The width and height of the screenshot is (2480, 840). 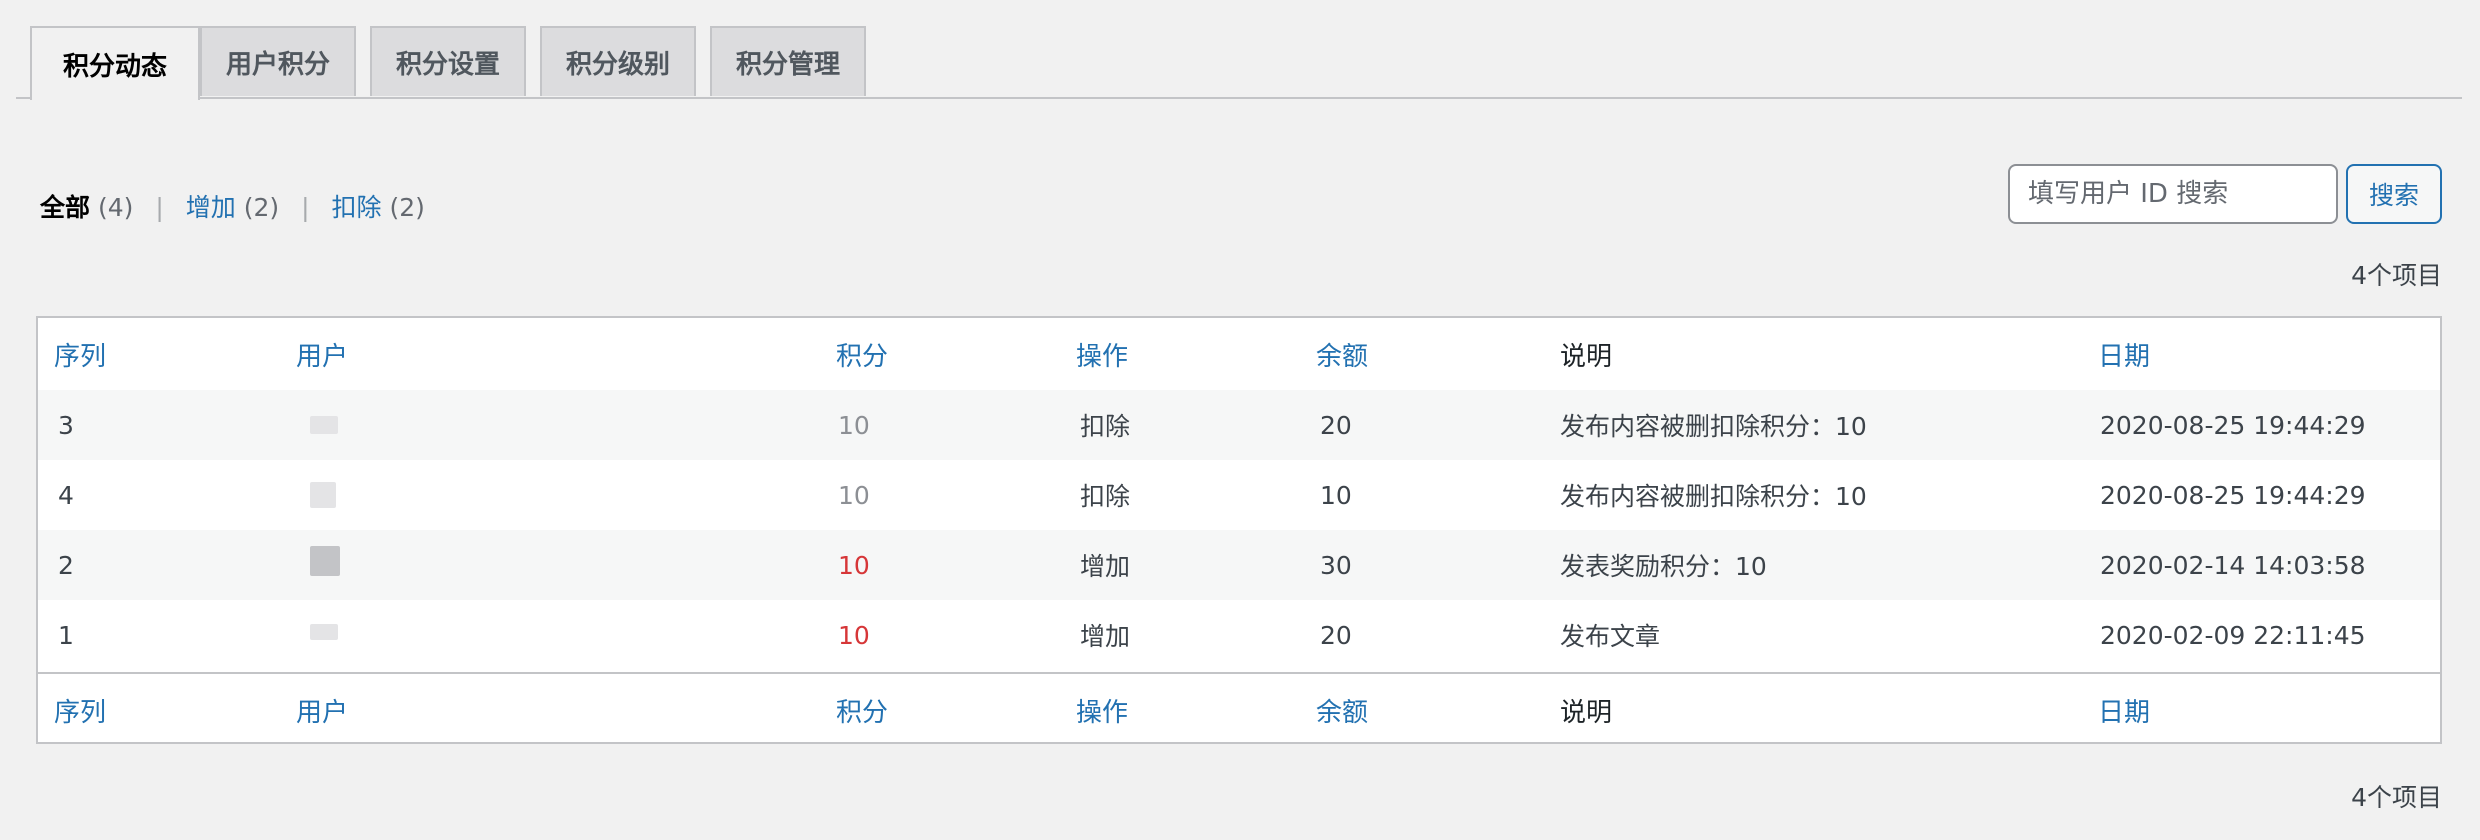 I want to click on item-count-bottom: 4个项目, so click(x=2396, y=797).